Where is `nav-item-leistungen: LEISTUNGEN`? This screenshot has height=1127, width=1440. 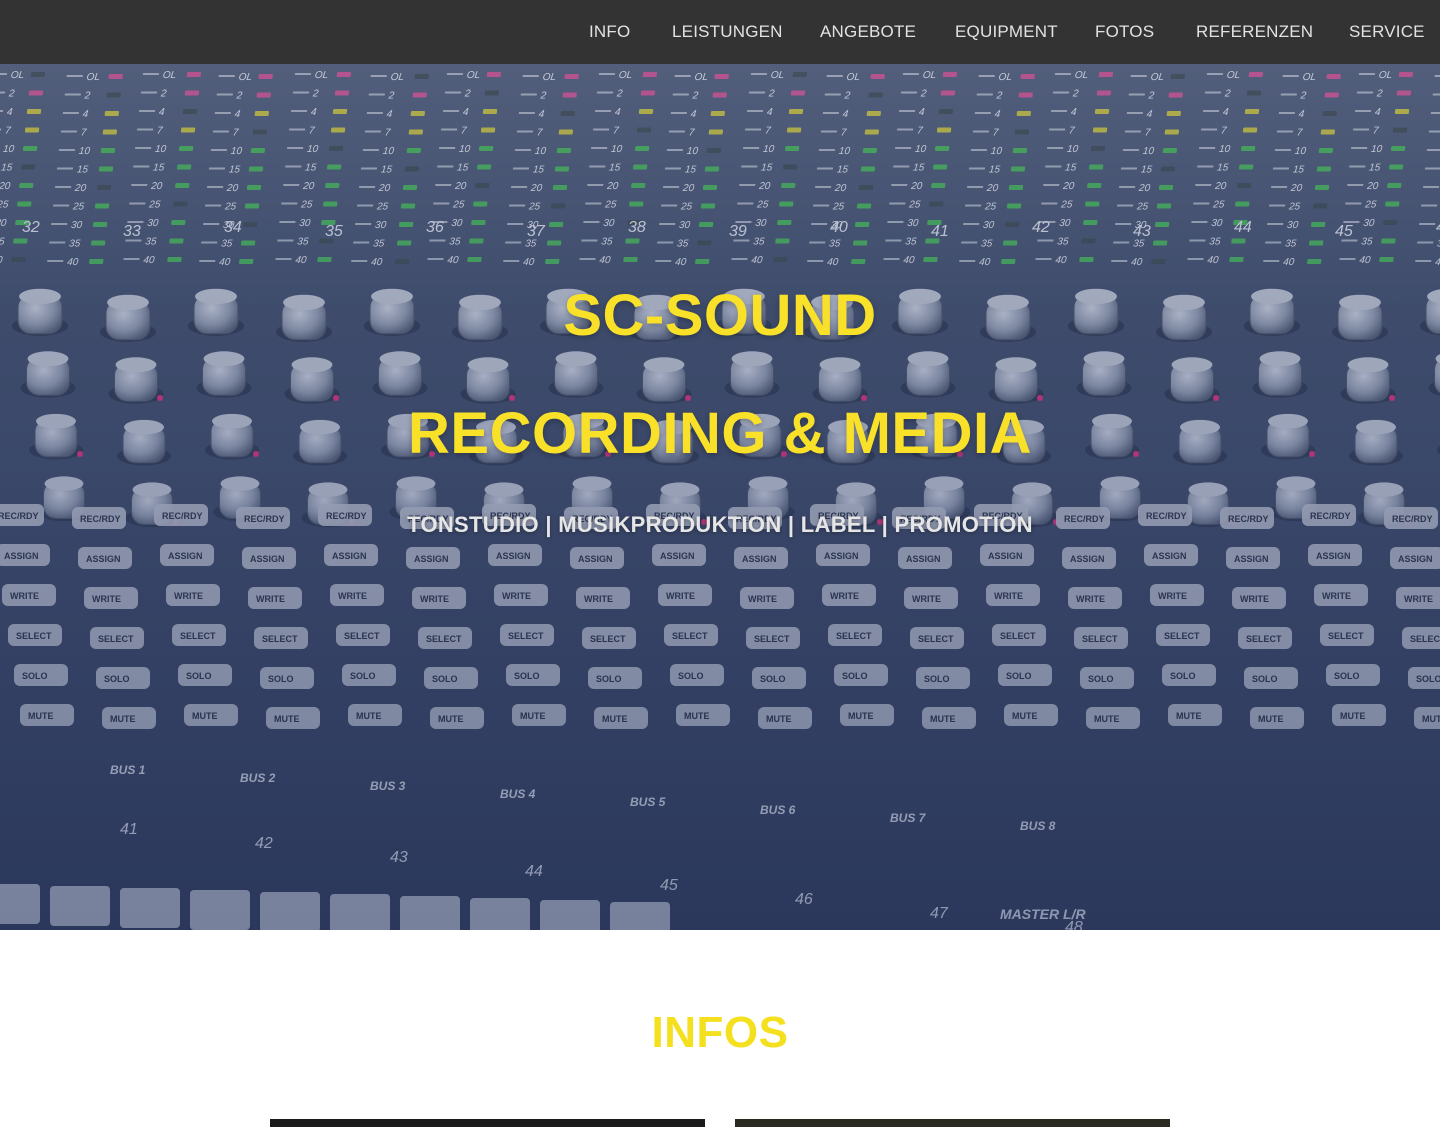 nav-item-leistungen: LEISTUNGEN is located at coordinates (727, 32).